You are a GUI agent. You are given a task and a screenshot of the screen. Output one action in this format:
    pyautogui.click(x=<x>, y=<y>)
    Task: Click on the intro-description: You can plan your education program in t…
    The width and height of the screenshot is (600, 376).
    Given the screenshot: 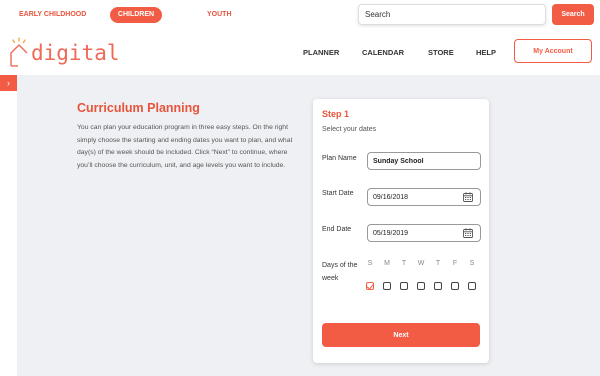 What is the action you would take?
    pyautogui.click(x=185, y=146)
    